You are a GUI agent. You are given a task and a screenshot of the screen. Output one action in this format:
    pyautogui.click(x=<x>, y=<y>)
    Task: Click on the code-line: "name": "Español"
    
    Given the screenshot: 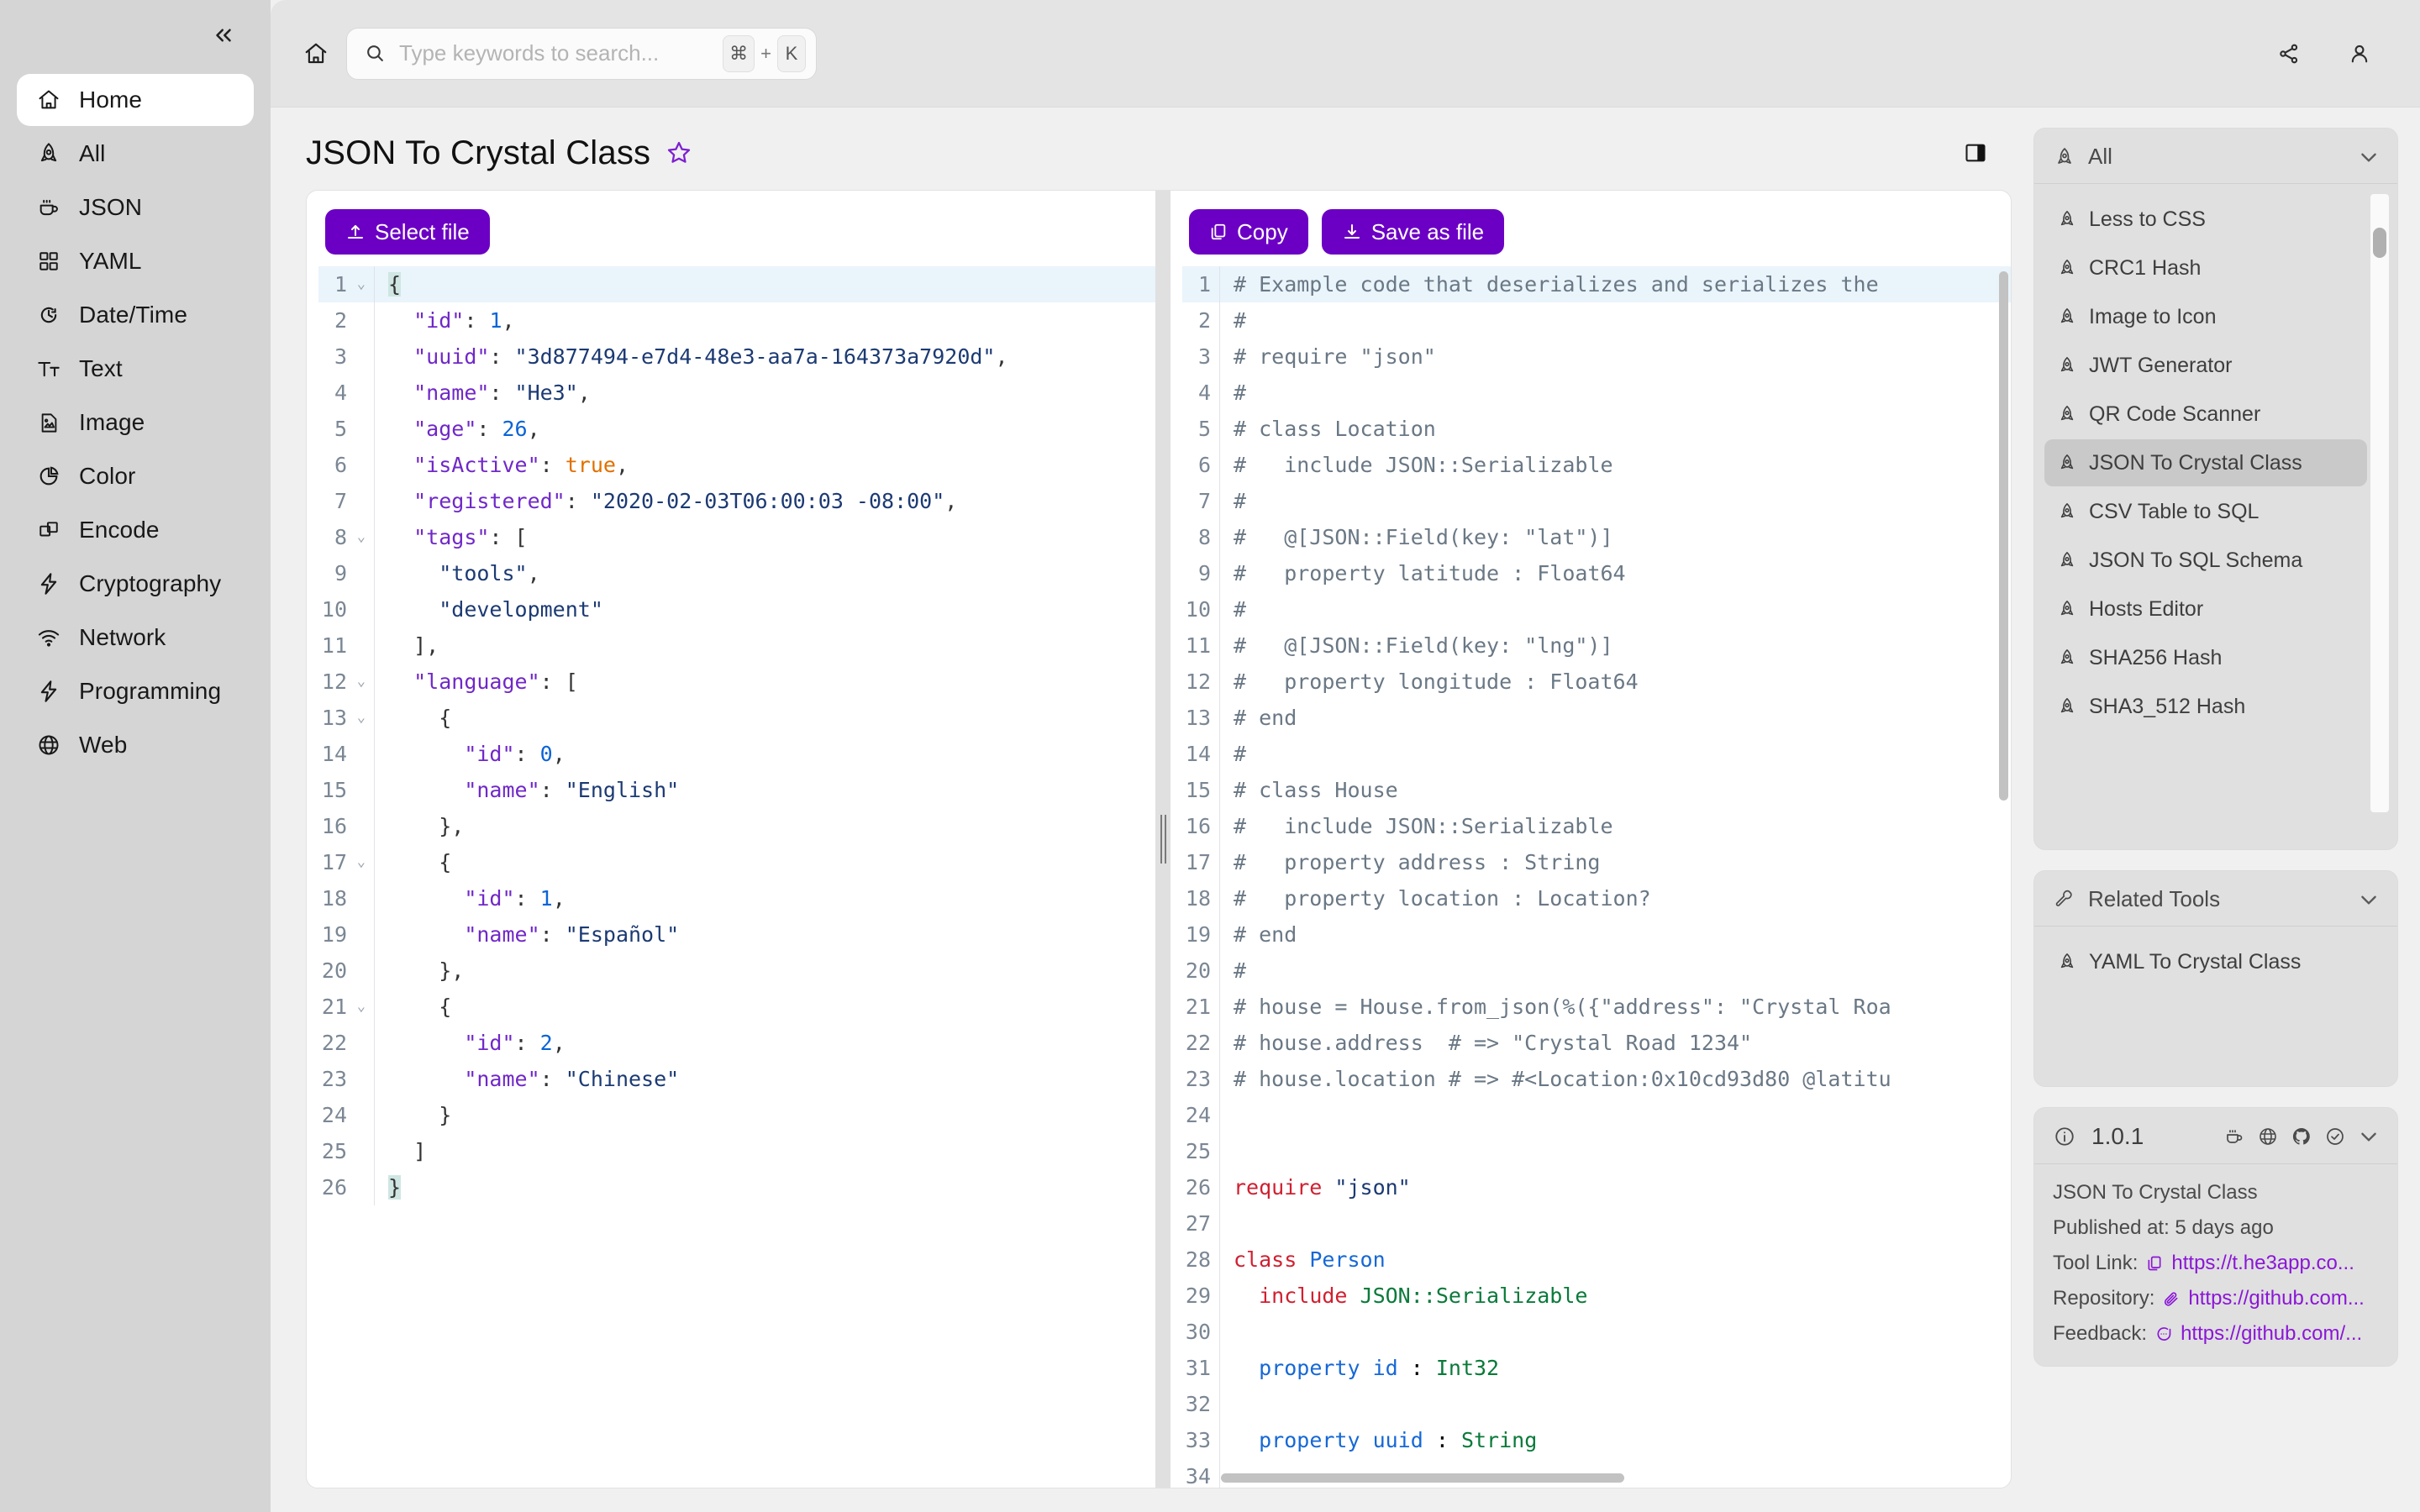 What is the action you would take?
    pyautogui.click(x=572, y=934)
    